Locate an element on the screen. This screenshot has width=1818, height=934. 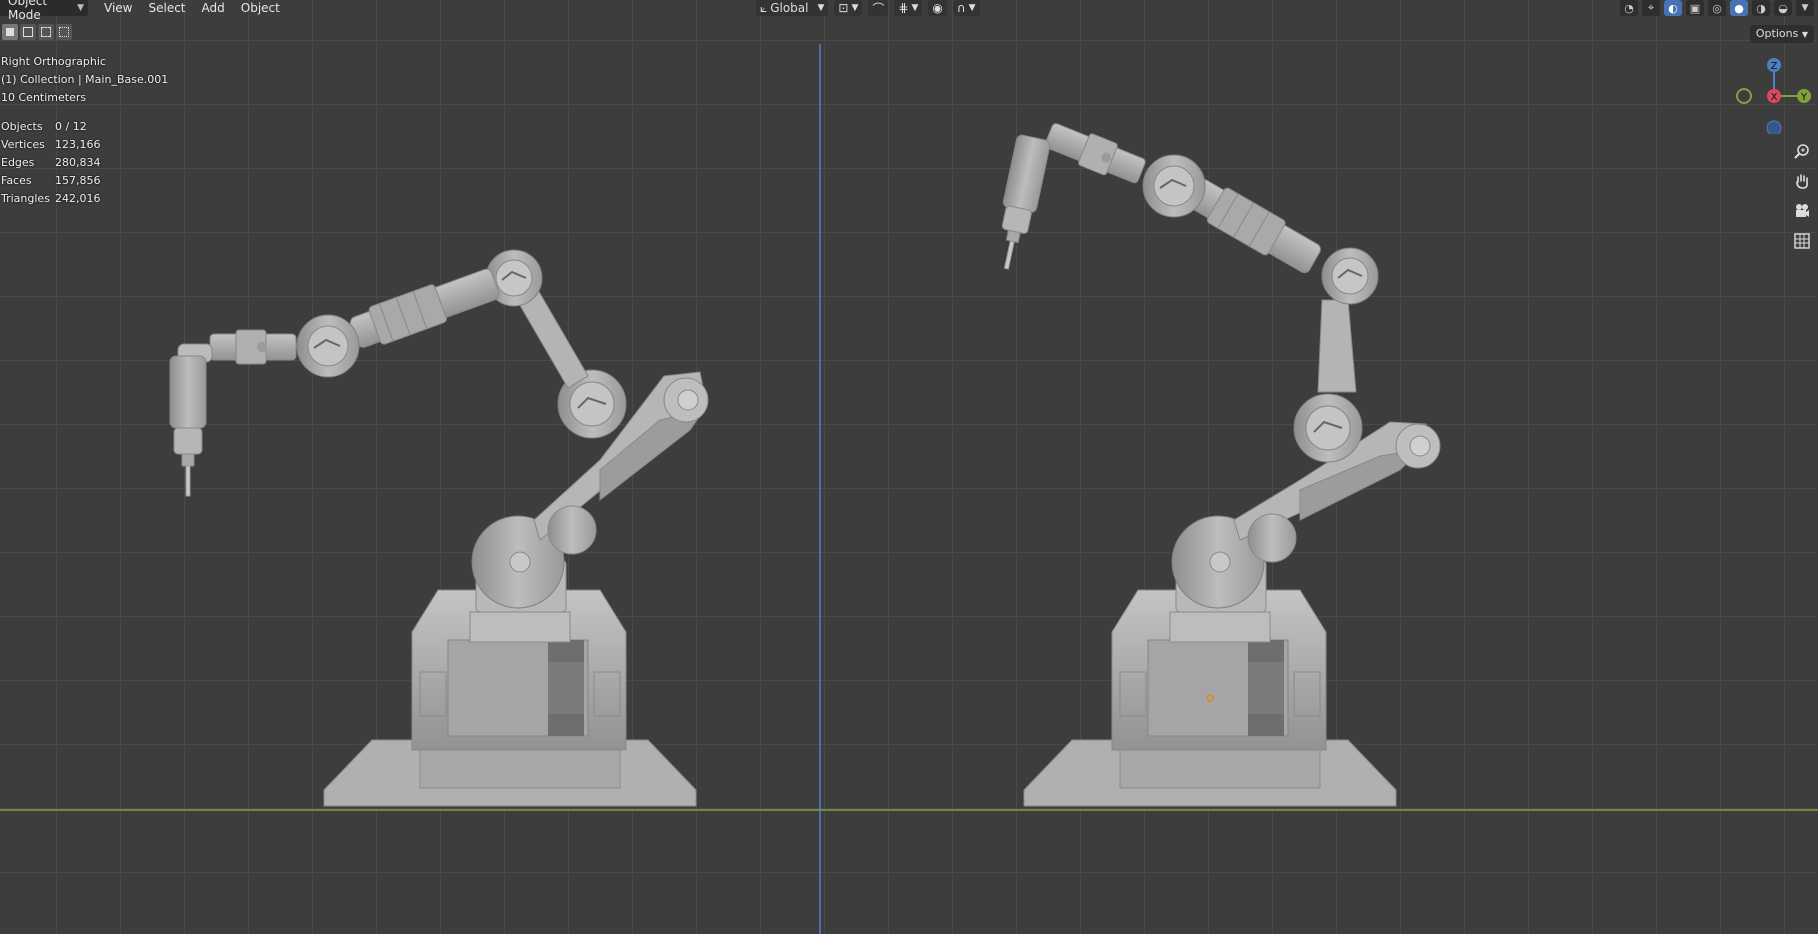
xray-icon: ▣ is located at coordinates (1695, 8).